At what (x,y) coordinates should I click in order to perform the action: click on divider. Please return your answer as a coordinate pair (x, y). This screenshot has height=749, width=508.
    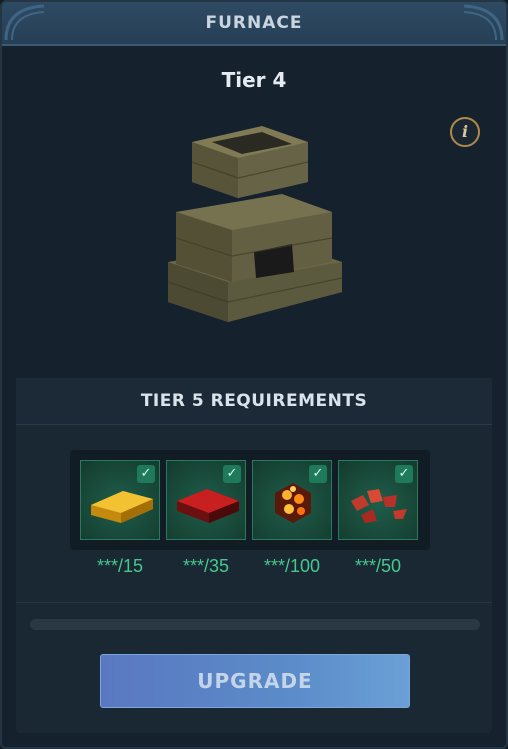
    Looking at the image, I should click on (254, 602).